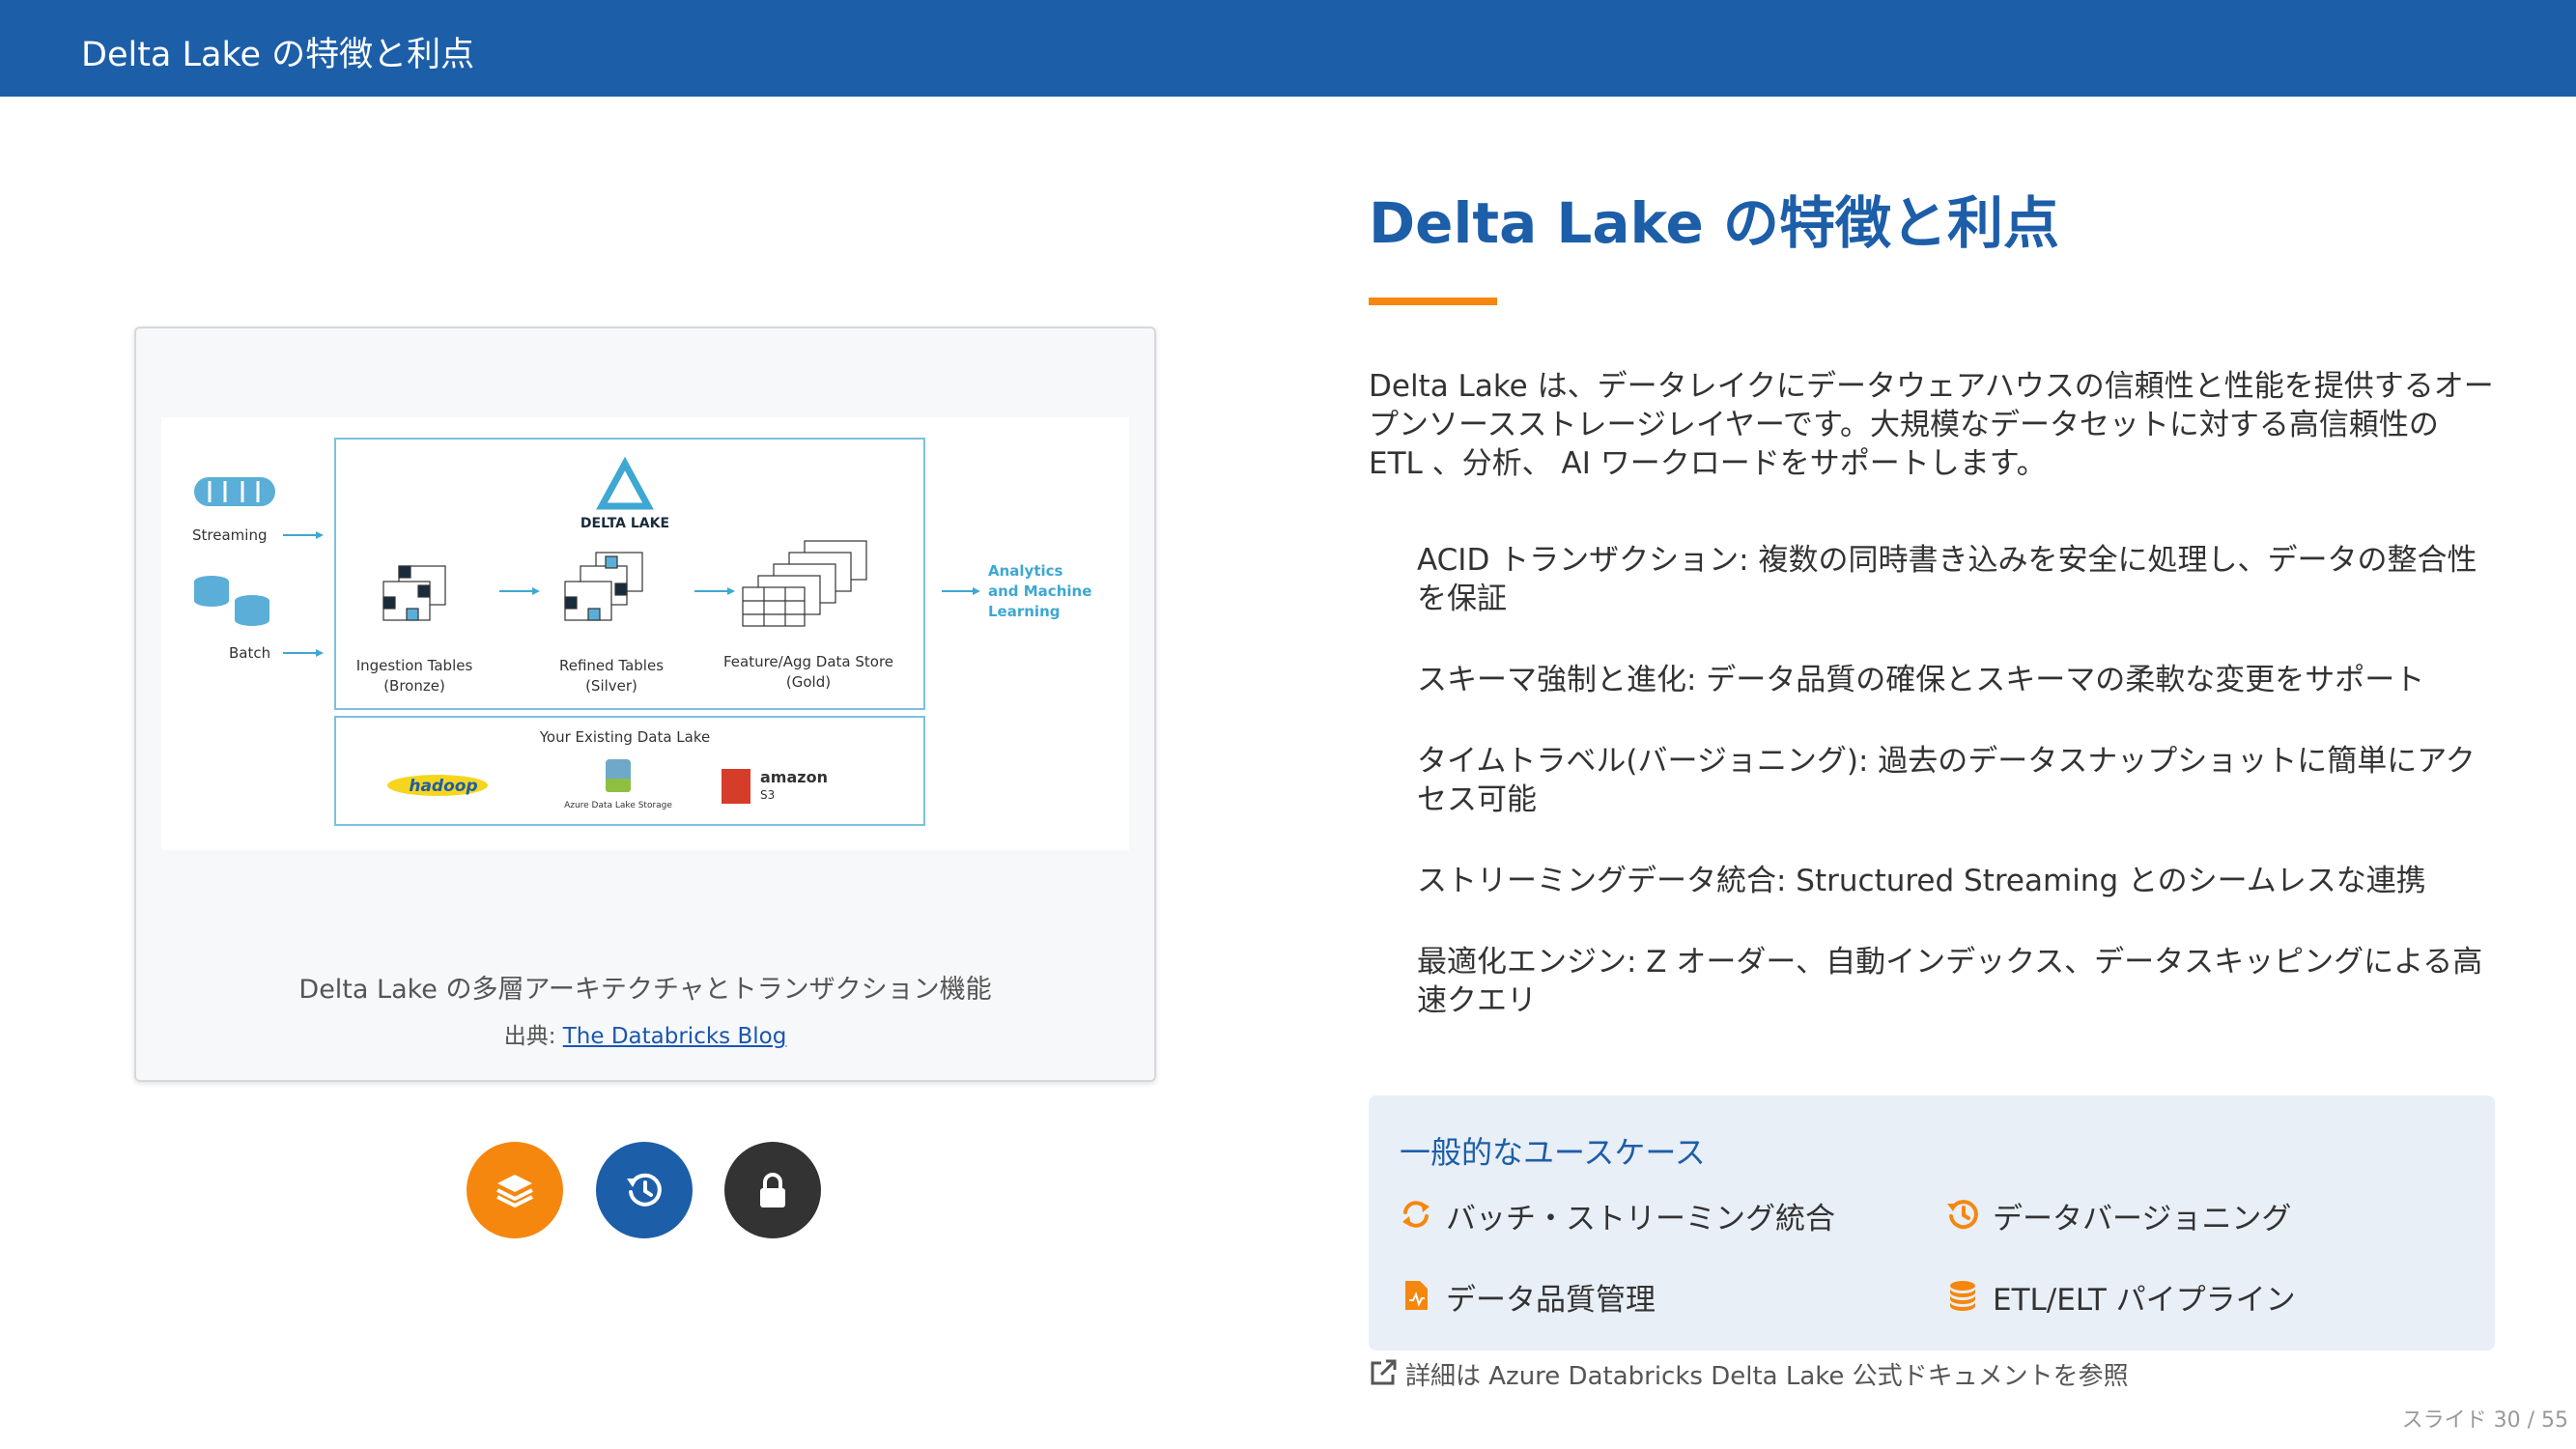  Describe the element at coordinates (414, 665) in the screenshot. I see `bronze-table-name: Ingestion Tables` at that location.